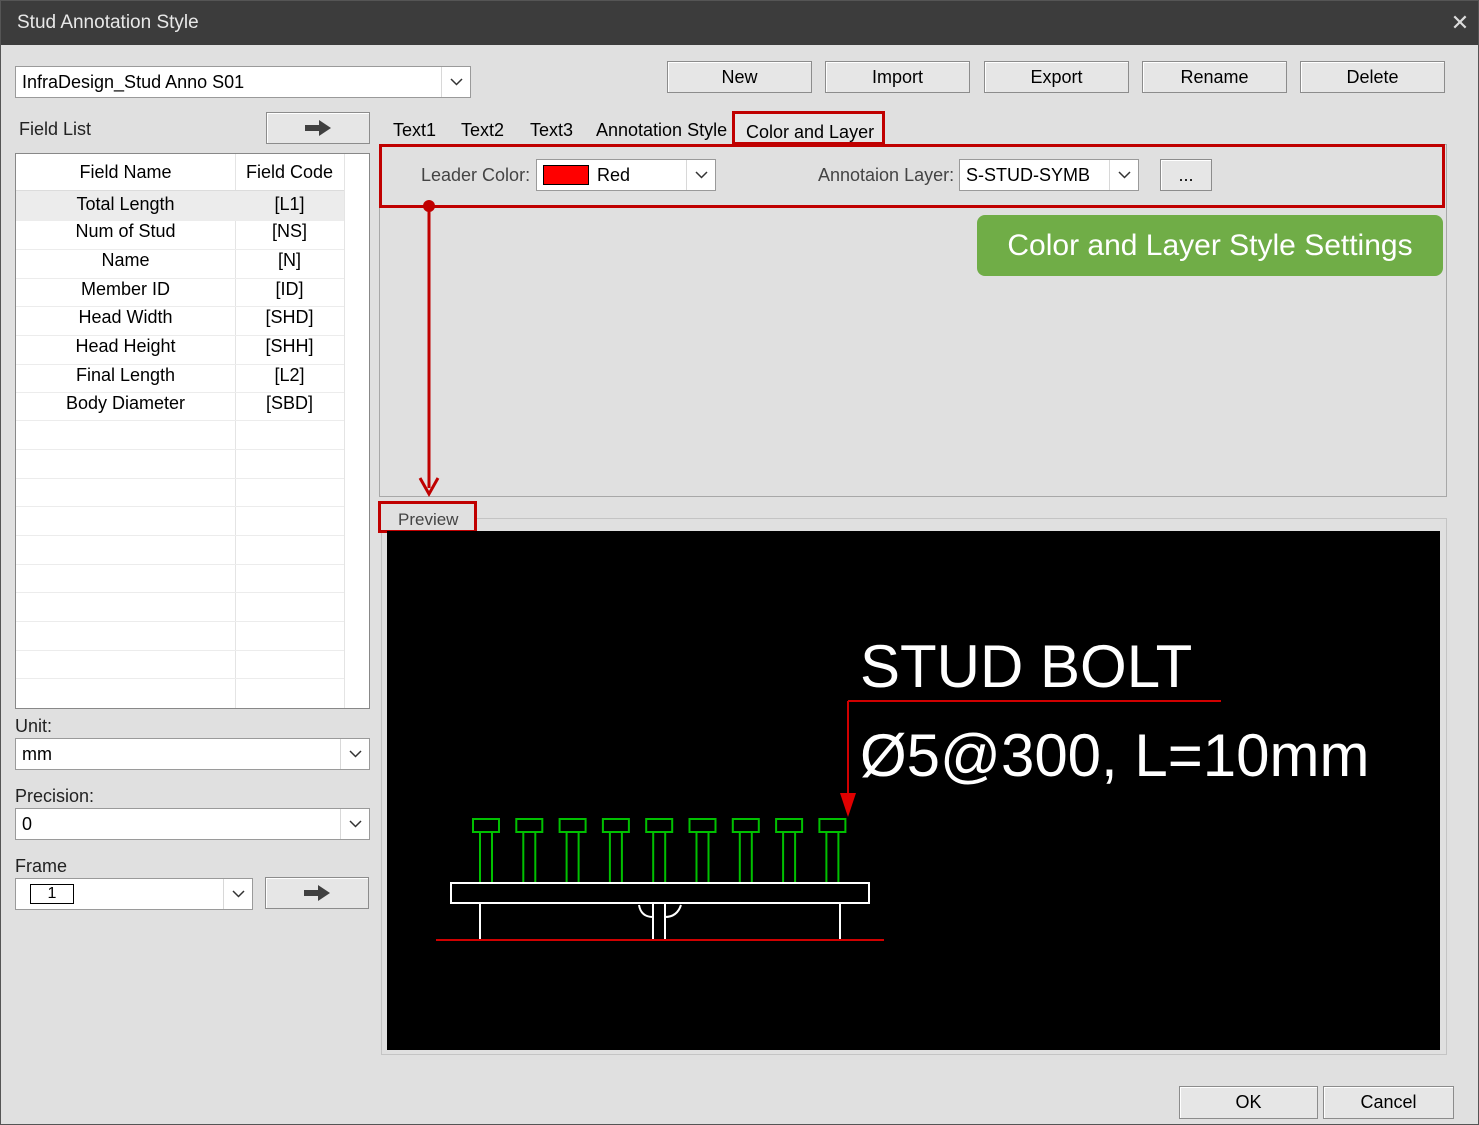 The height and width of the screenshot is (1125, 1479). I want to click on annotation-layer-value: S-STUD-SYMB, so click(1028, 174).